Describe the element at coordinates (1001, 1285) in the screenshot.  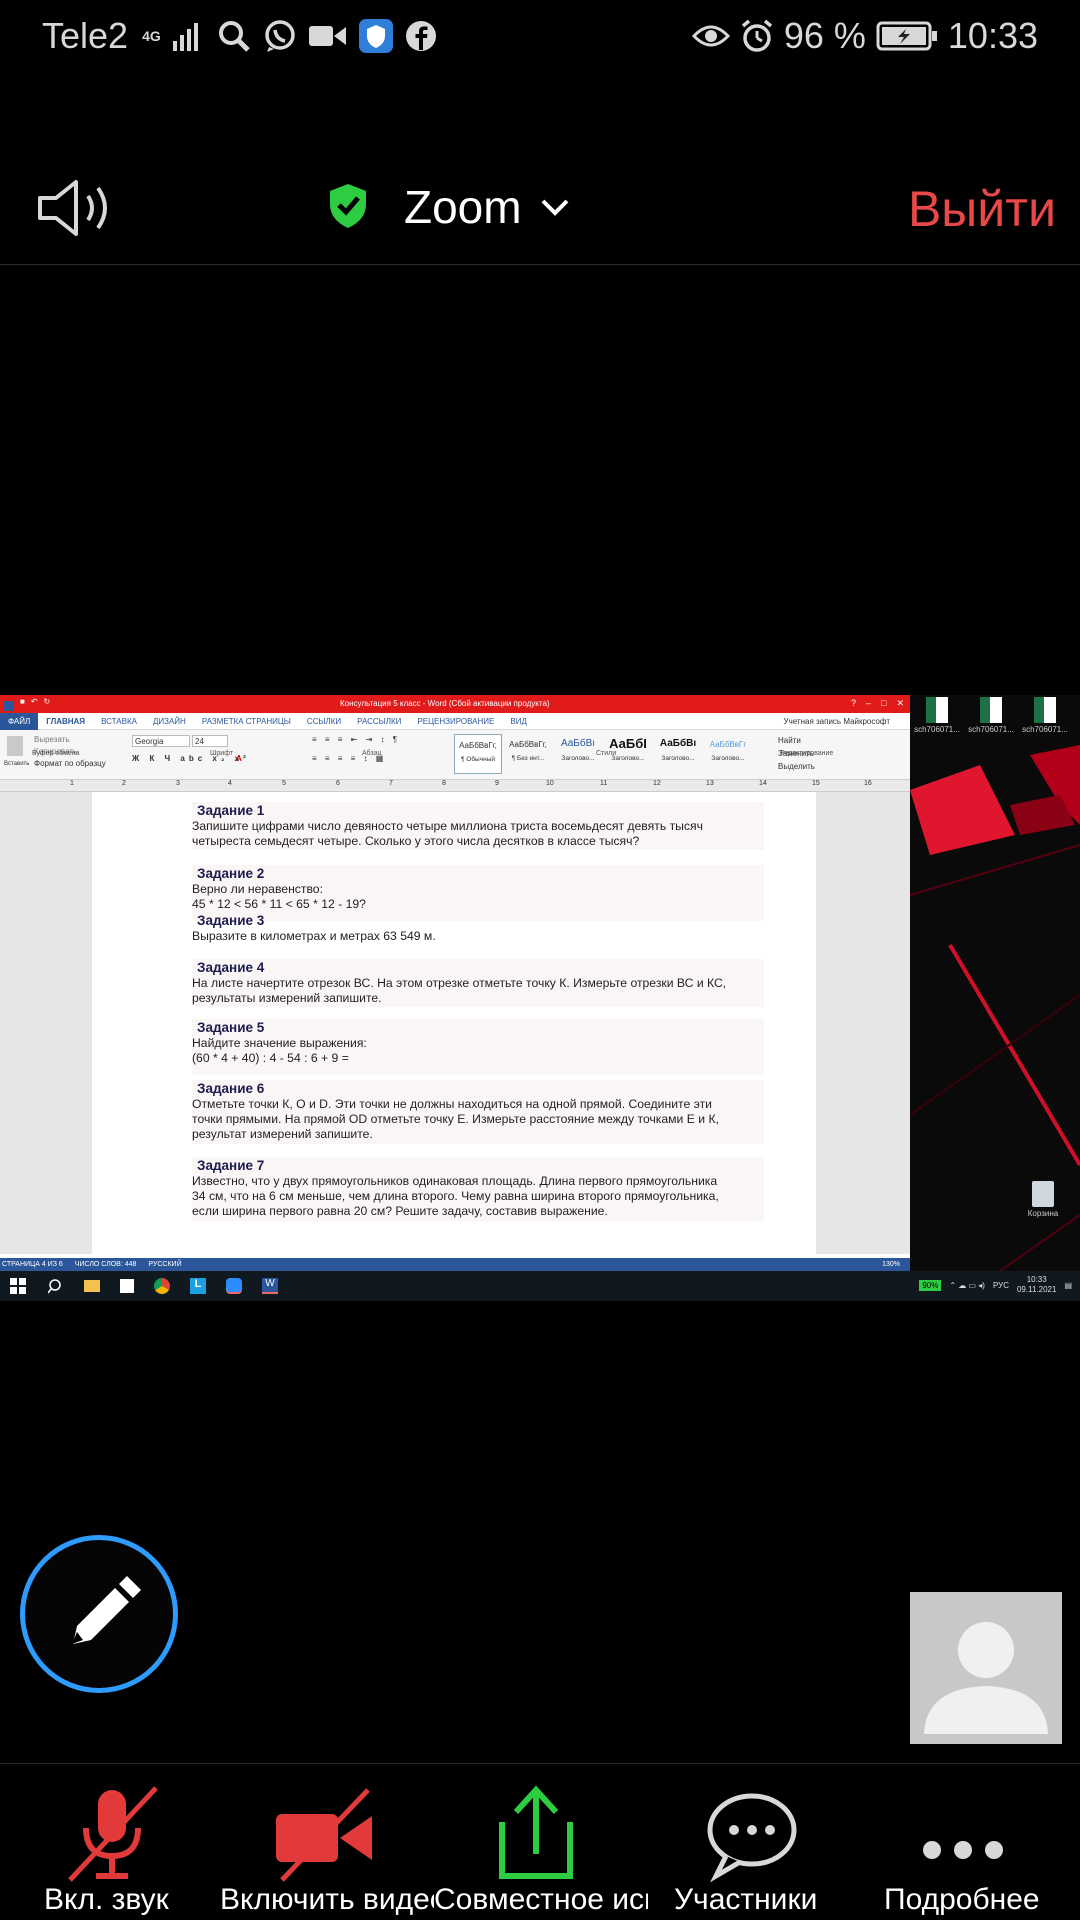
I see `tray-language: РУС` at that location.